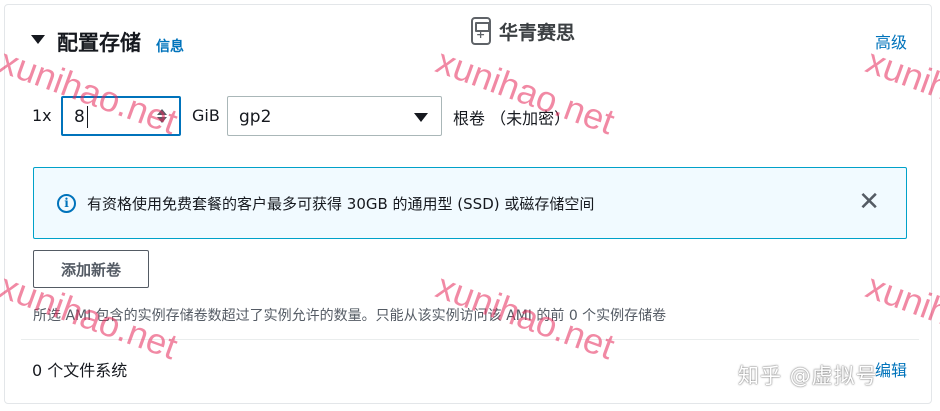  I want to click on volume-count: 1x, so click(42, 115).